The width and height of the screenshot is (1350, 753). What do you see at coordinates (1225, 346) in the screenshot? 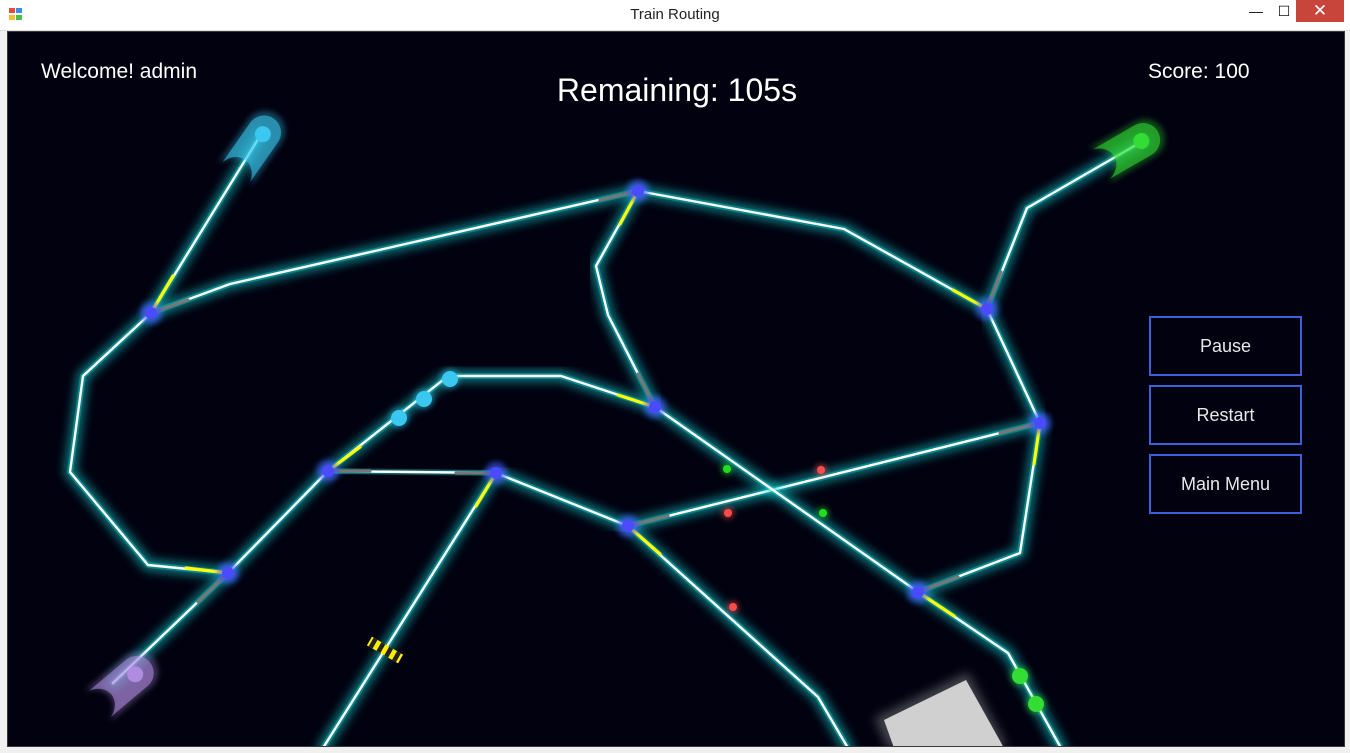
I see `pause-button: Pause` at bounding box center [1225, 346].